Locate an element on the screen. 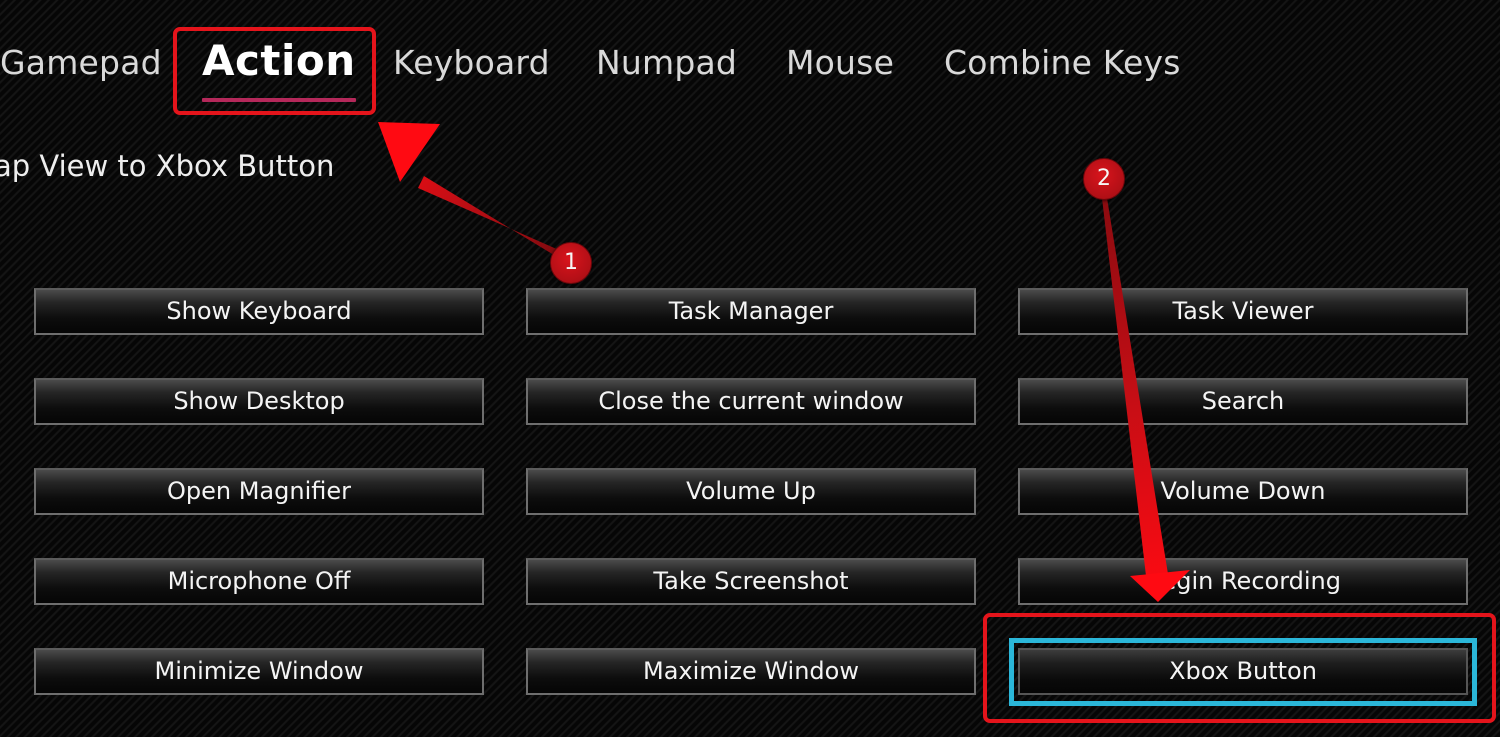 Image resolution: width=1500 pixels, height=737 pixels. annotation-arrow-1-head is located at coordinates (409, 152).